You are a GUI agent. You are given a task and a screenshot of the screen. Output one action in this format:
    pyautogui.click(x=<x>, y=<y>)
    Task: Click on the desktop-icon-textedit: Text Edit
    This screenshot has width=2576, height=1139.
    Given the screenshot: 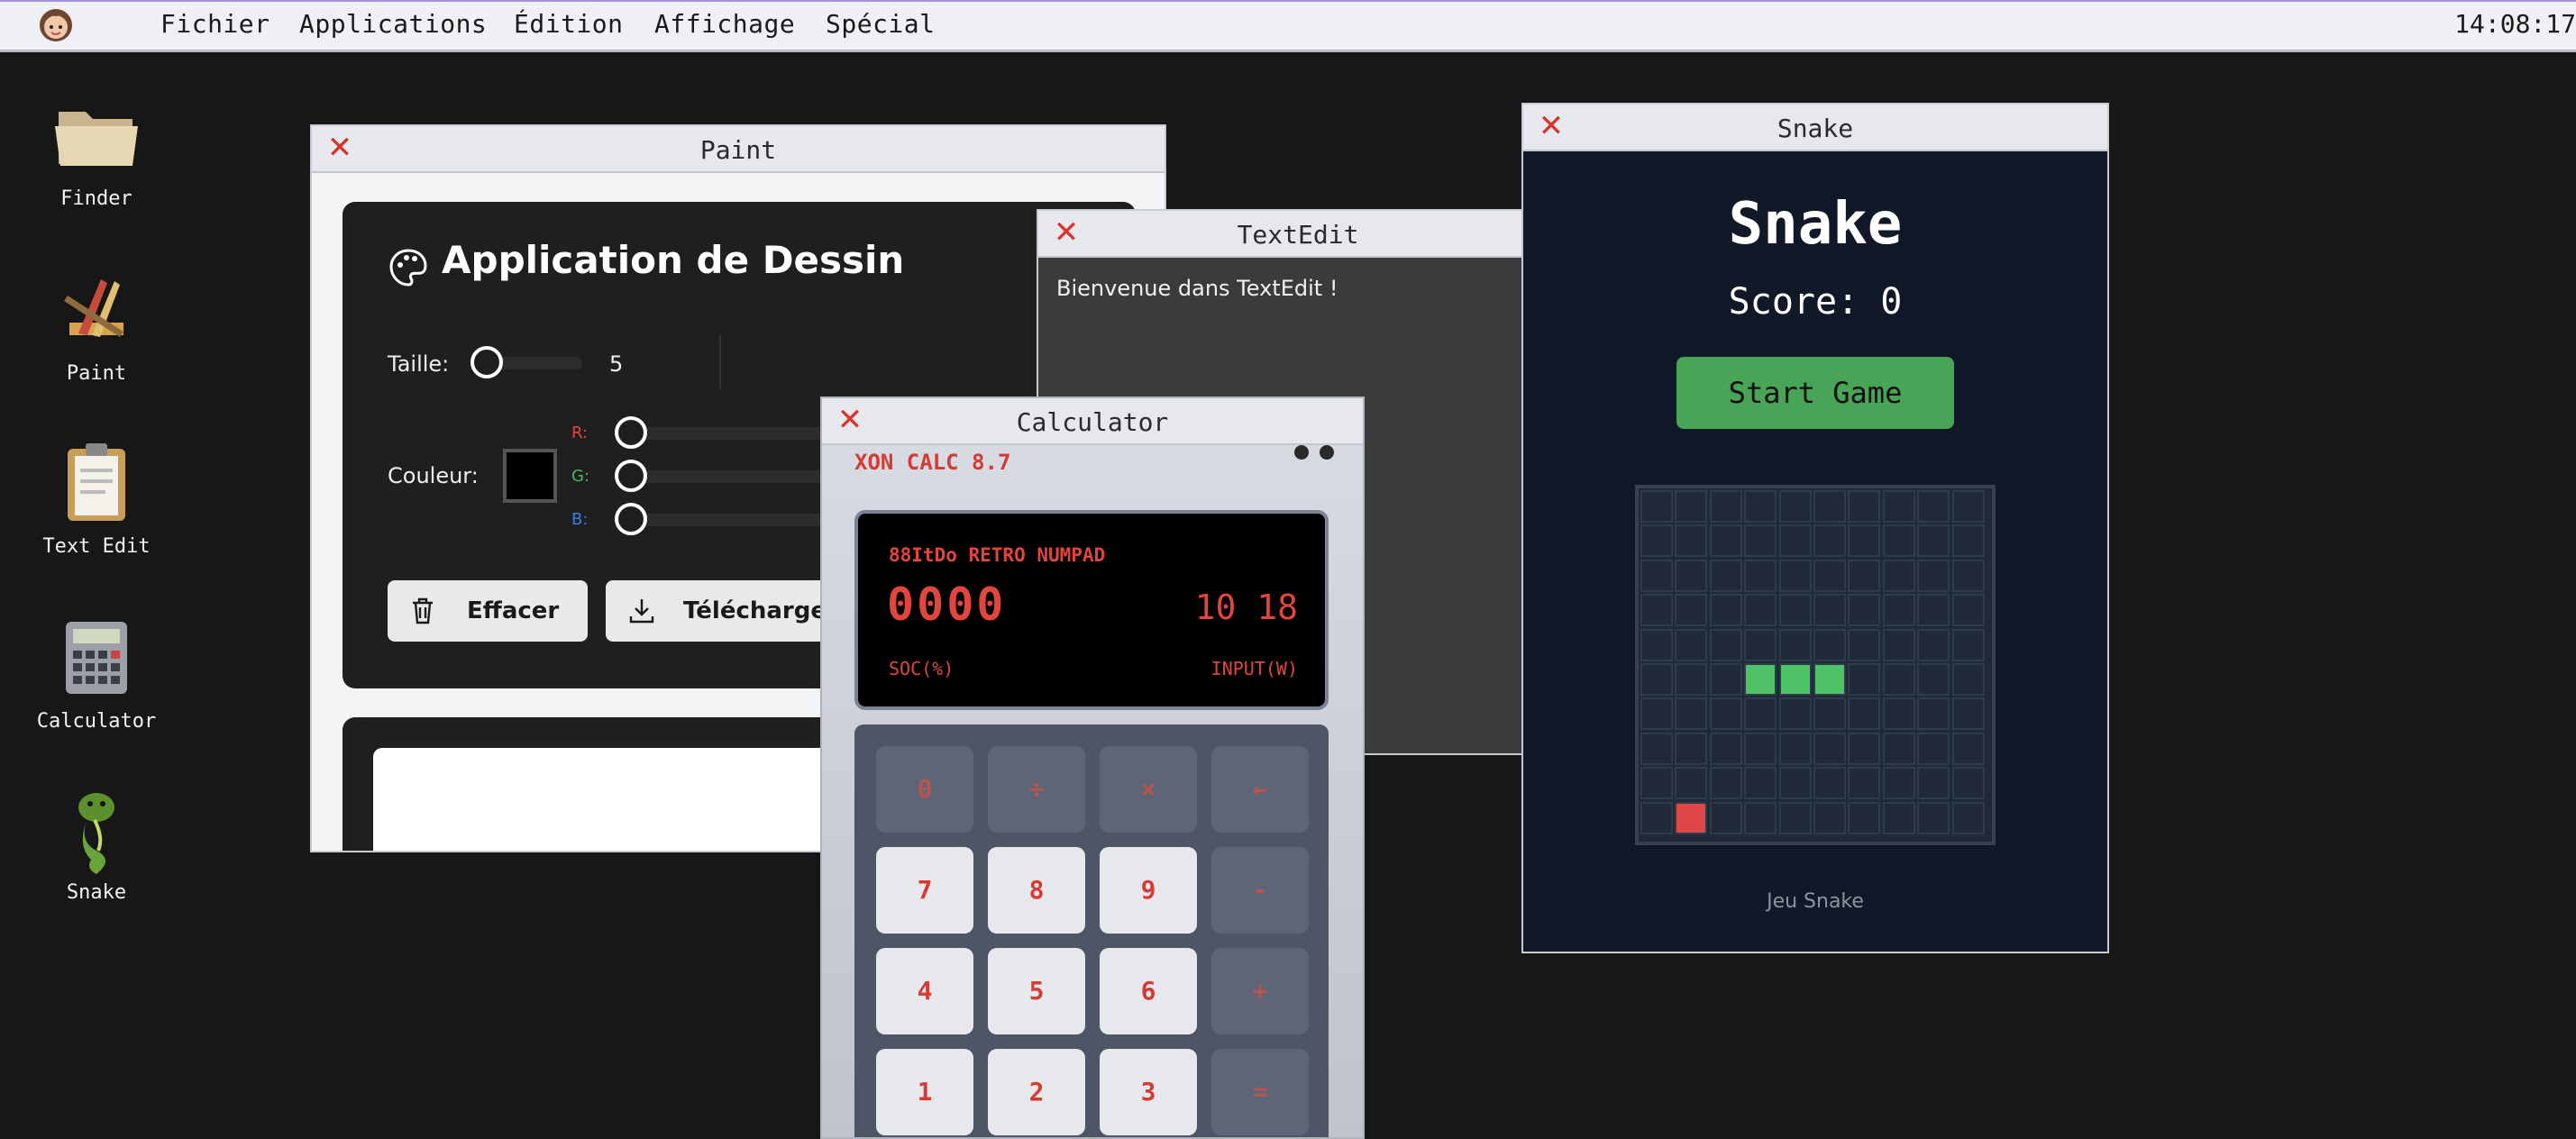 What is the action you would take?
    pyautogui.click(x=96, y=500)
    